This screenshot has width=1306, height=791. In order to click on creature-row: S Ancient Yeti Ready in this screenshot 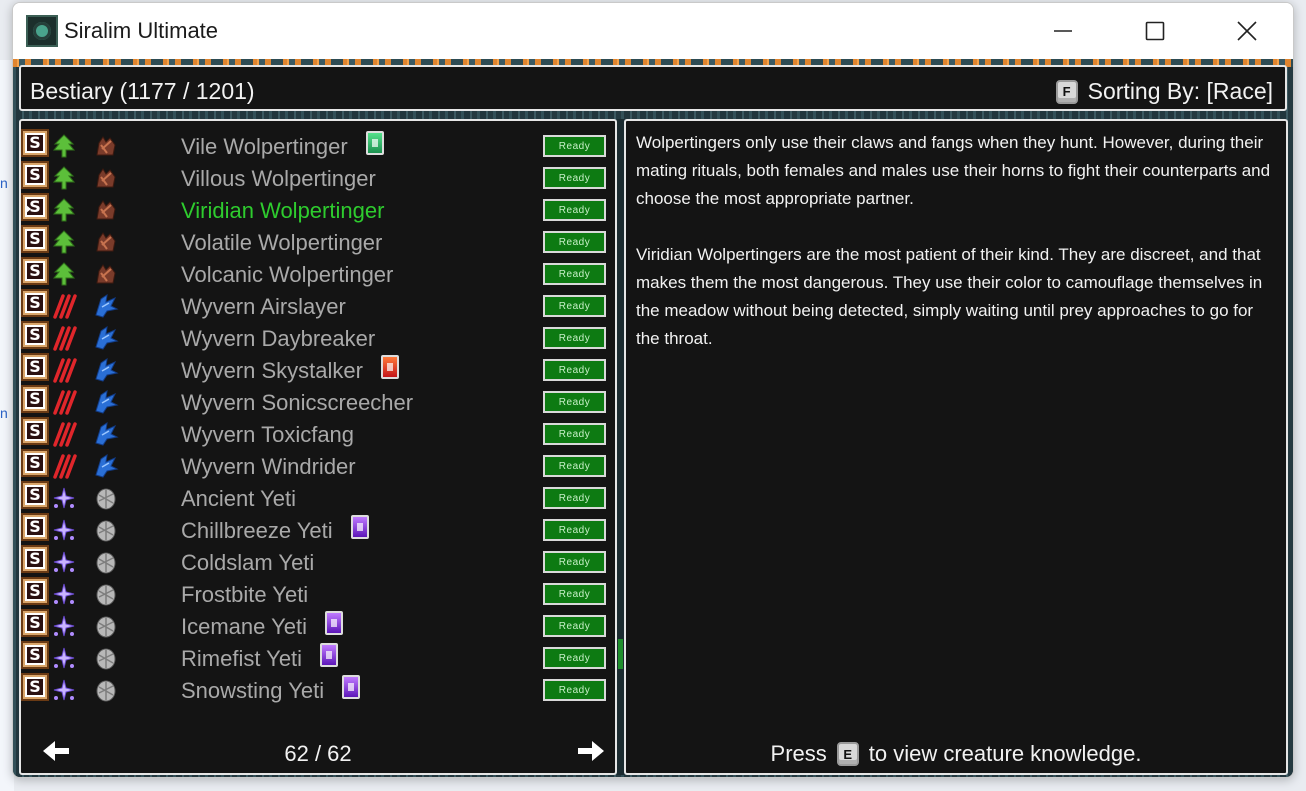, I will do `click(318, 497)`.